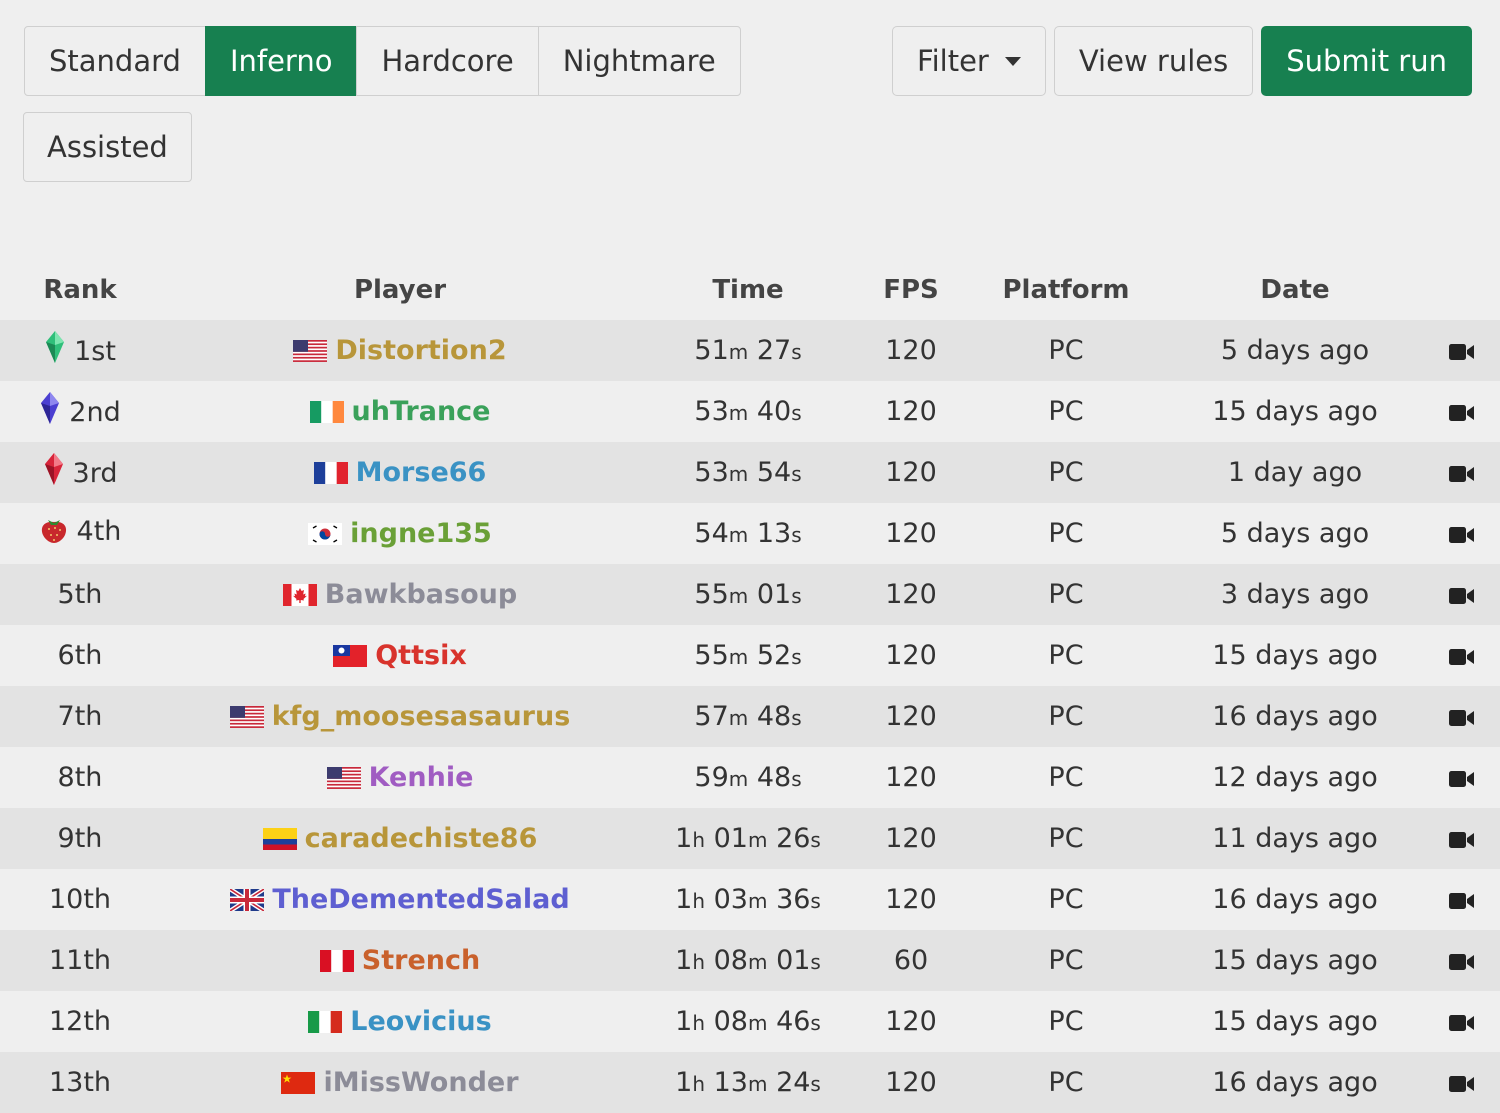 This screenshot has width=1500, height=1113. I want to click on time-minutes: 59, so click(711, 777).